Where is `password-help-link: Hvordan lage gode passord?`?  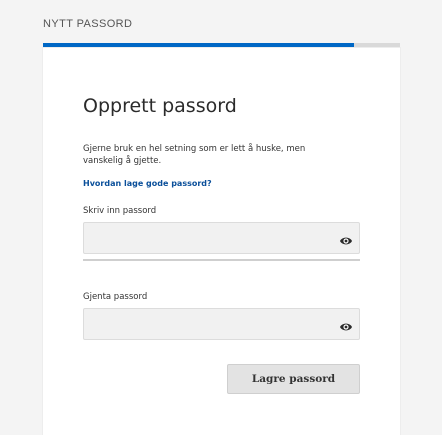
password-help-link: Hvordan lage gode passord? is located at coordinates (147, 183).